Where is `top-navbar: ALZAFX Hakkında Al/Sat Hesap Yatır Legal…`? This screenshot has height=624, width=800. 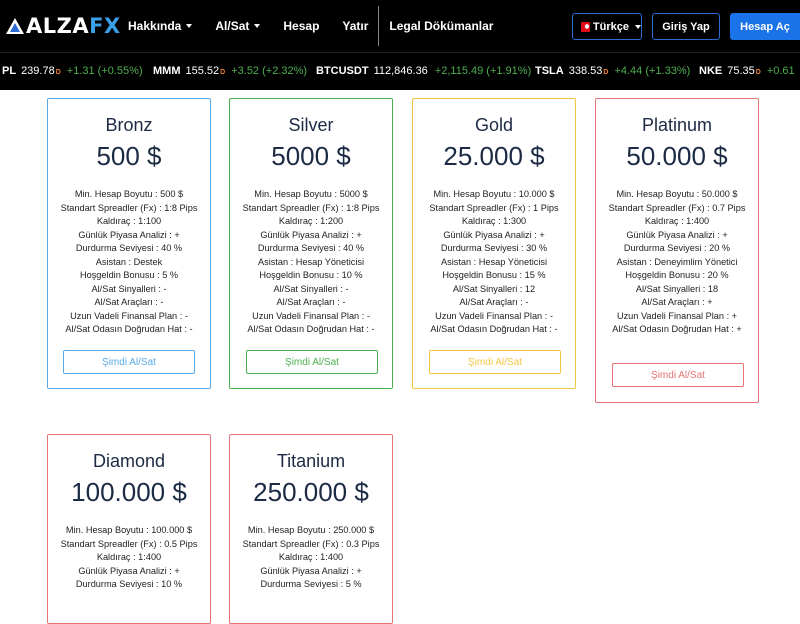 top-navbar: ALZAFX Hakkında Al/Sat Hesap Yatır Legal… is located at coordinates (400, 26).